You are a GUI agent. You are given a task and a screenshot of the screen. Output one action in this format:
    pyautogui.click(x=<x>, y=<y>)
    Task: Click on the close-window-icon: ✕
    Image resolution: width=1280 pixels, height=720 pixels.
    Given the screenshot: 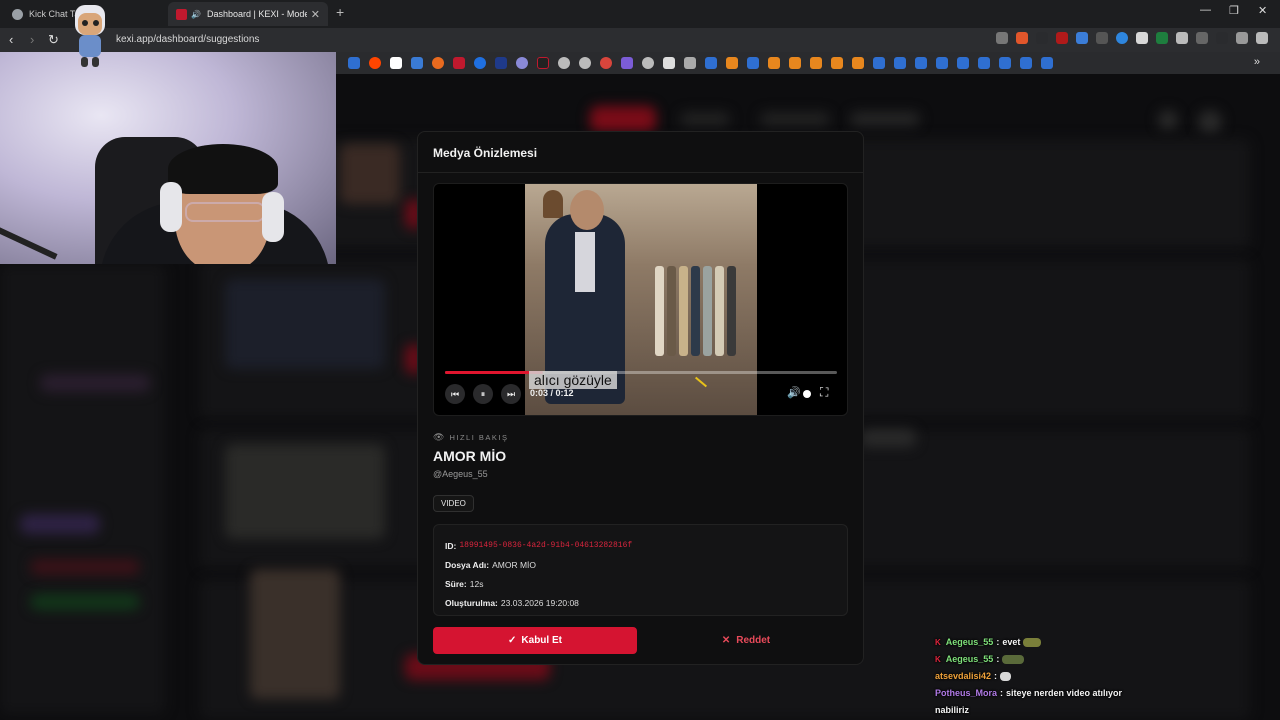 What is the action you would take?
    pyautogui.click(x=1262, y=10)
    